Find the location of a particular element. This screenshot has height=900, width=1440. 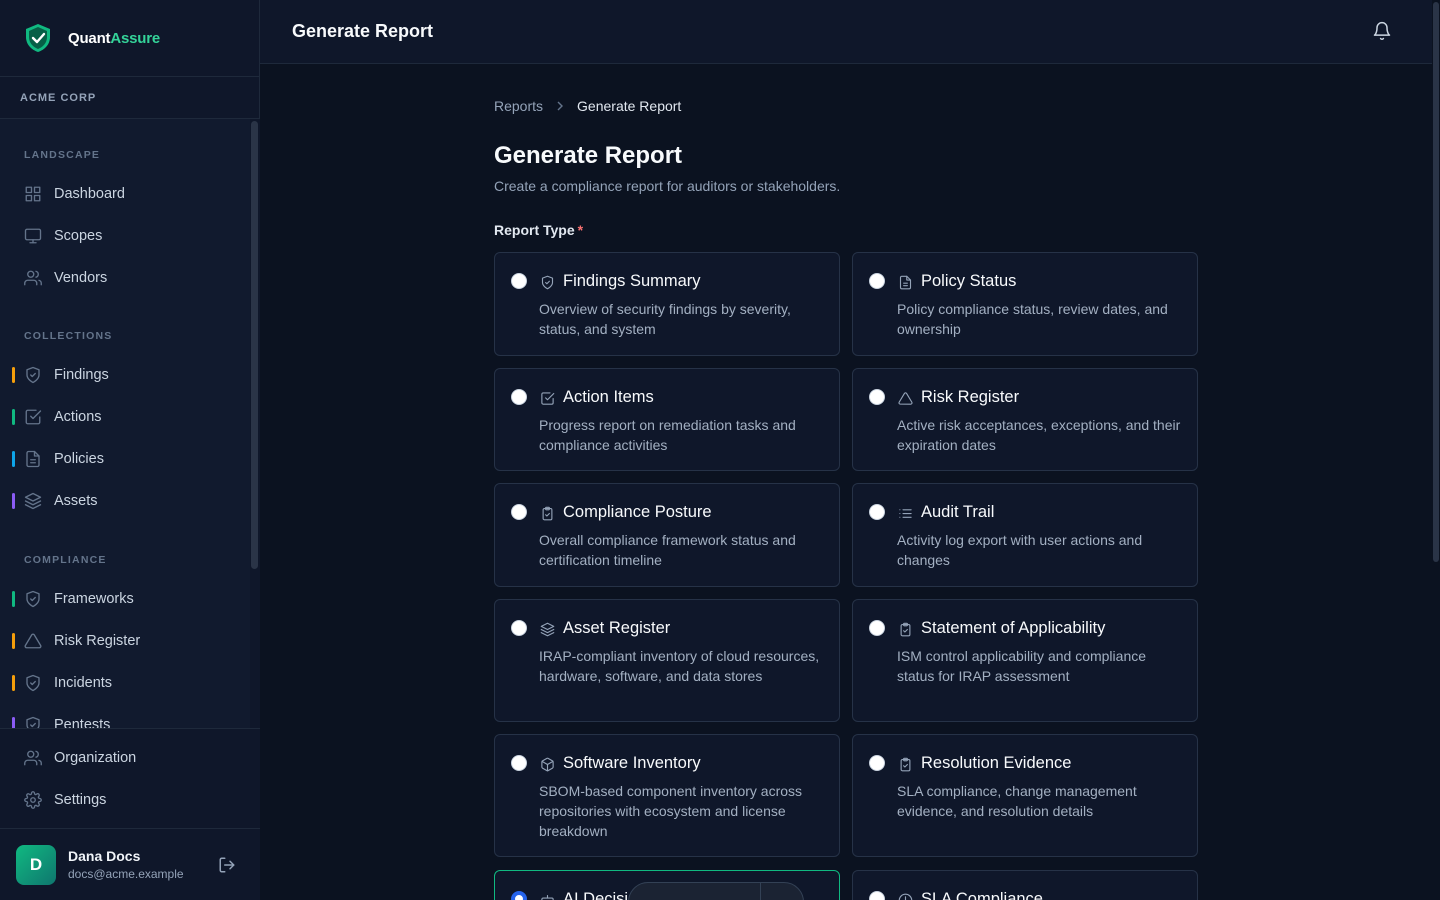

chevron-right-icon is located at coordinates (560, 106).